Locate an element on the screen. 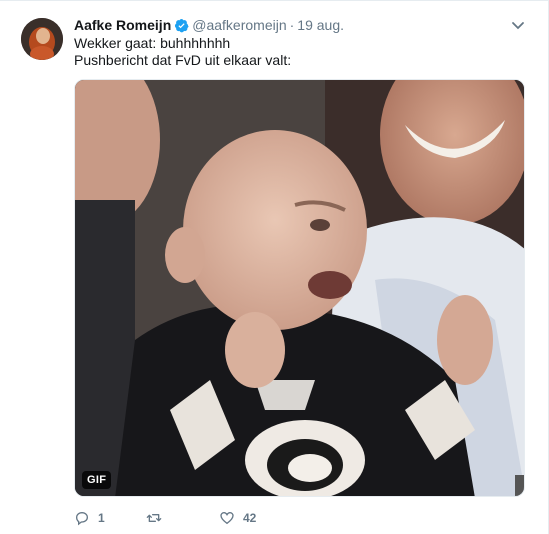 The height and width of the screenshot is (534, 549). retweet-button is located at coordinates (158, 518).